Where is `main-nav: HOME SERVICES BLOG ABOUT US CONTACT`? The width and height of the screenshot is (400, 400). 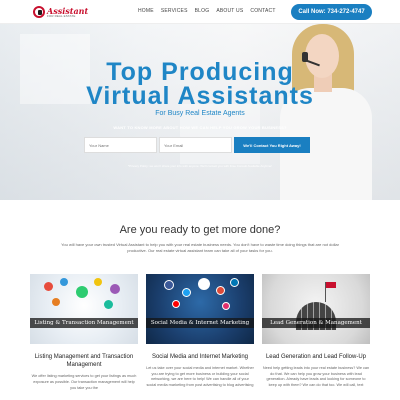 main-nav: HOME SERVICES BLOG ABOUT US CONTACT is located at coordinates (207, 11).